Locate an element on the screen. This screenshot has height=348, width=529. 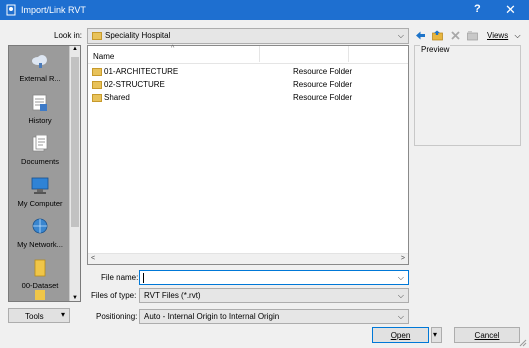
place-label: 00-Dataset is located at coordinates (40, 285).